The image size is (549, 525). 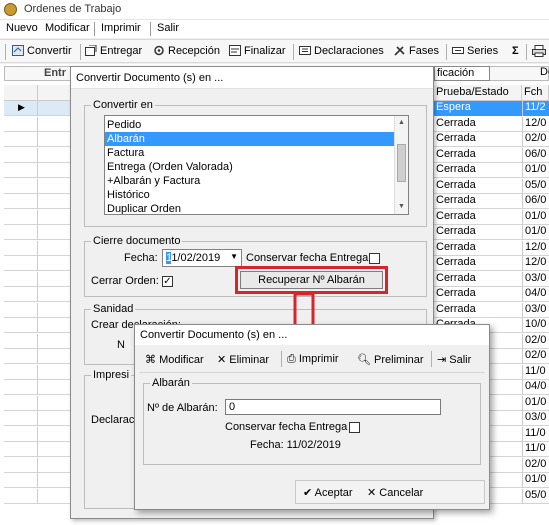 What do you see at coordinates (354, 427) in the screenshot?
I see `conservar-fecha-checkbox` at bounding box center [354, 427].